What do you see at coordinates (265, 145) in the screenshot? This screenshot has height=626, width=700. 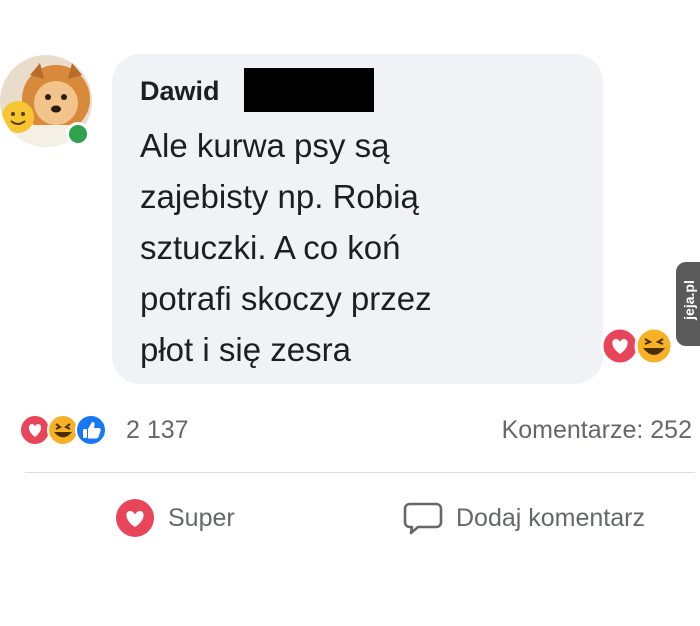 I see `comment-line: Ale kurwa psy są` at bounding box center [265, 145].